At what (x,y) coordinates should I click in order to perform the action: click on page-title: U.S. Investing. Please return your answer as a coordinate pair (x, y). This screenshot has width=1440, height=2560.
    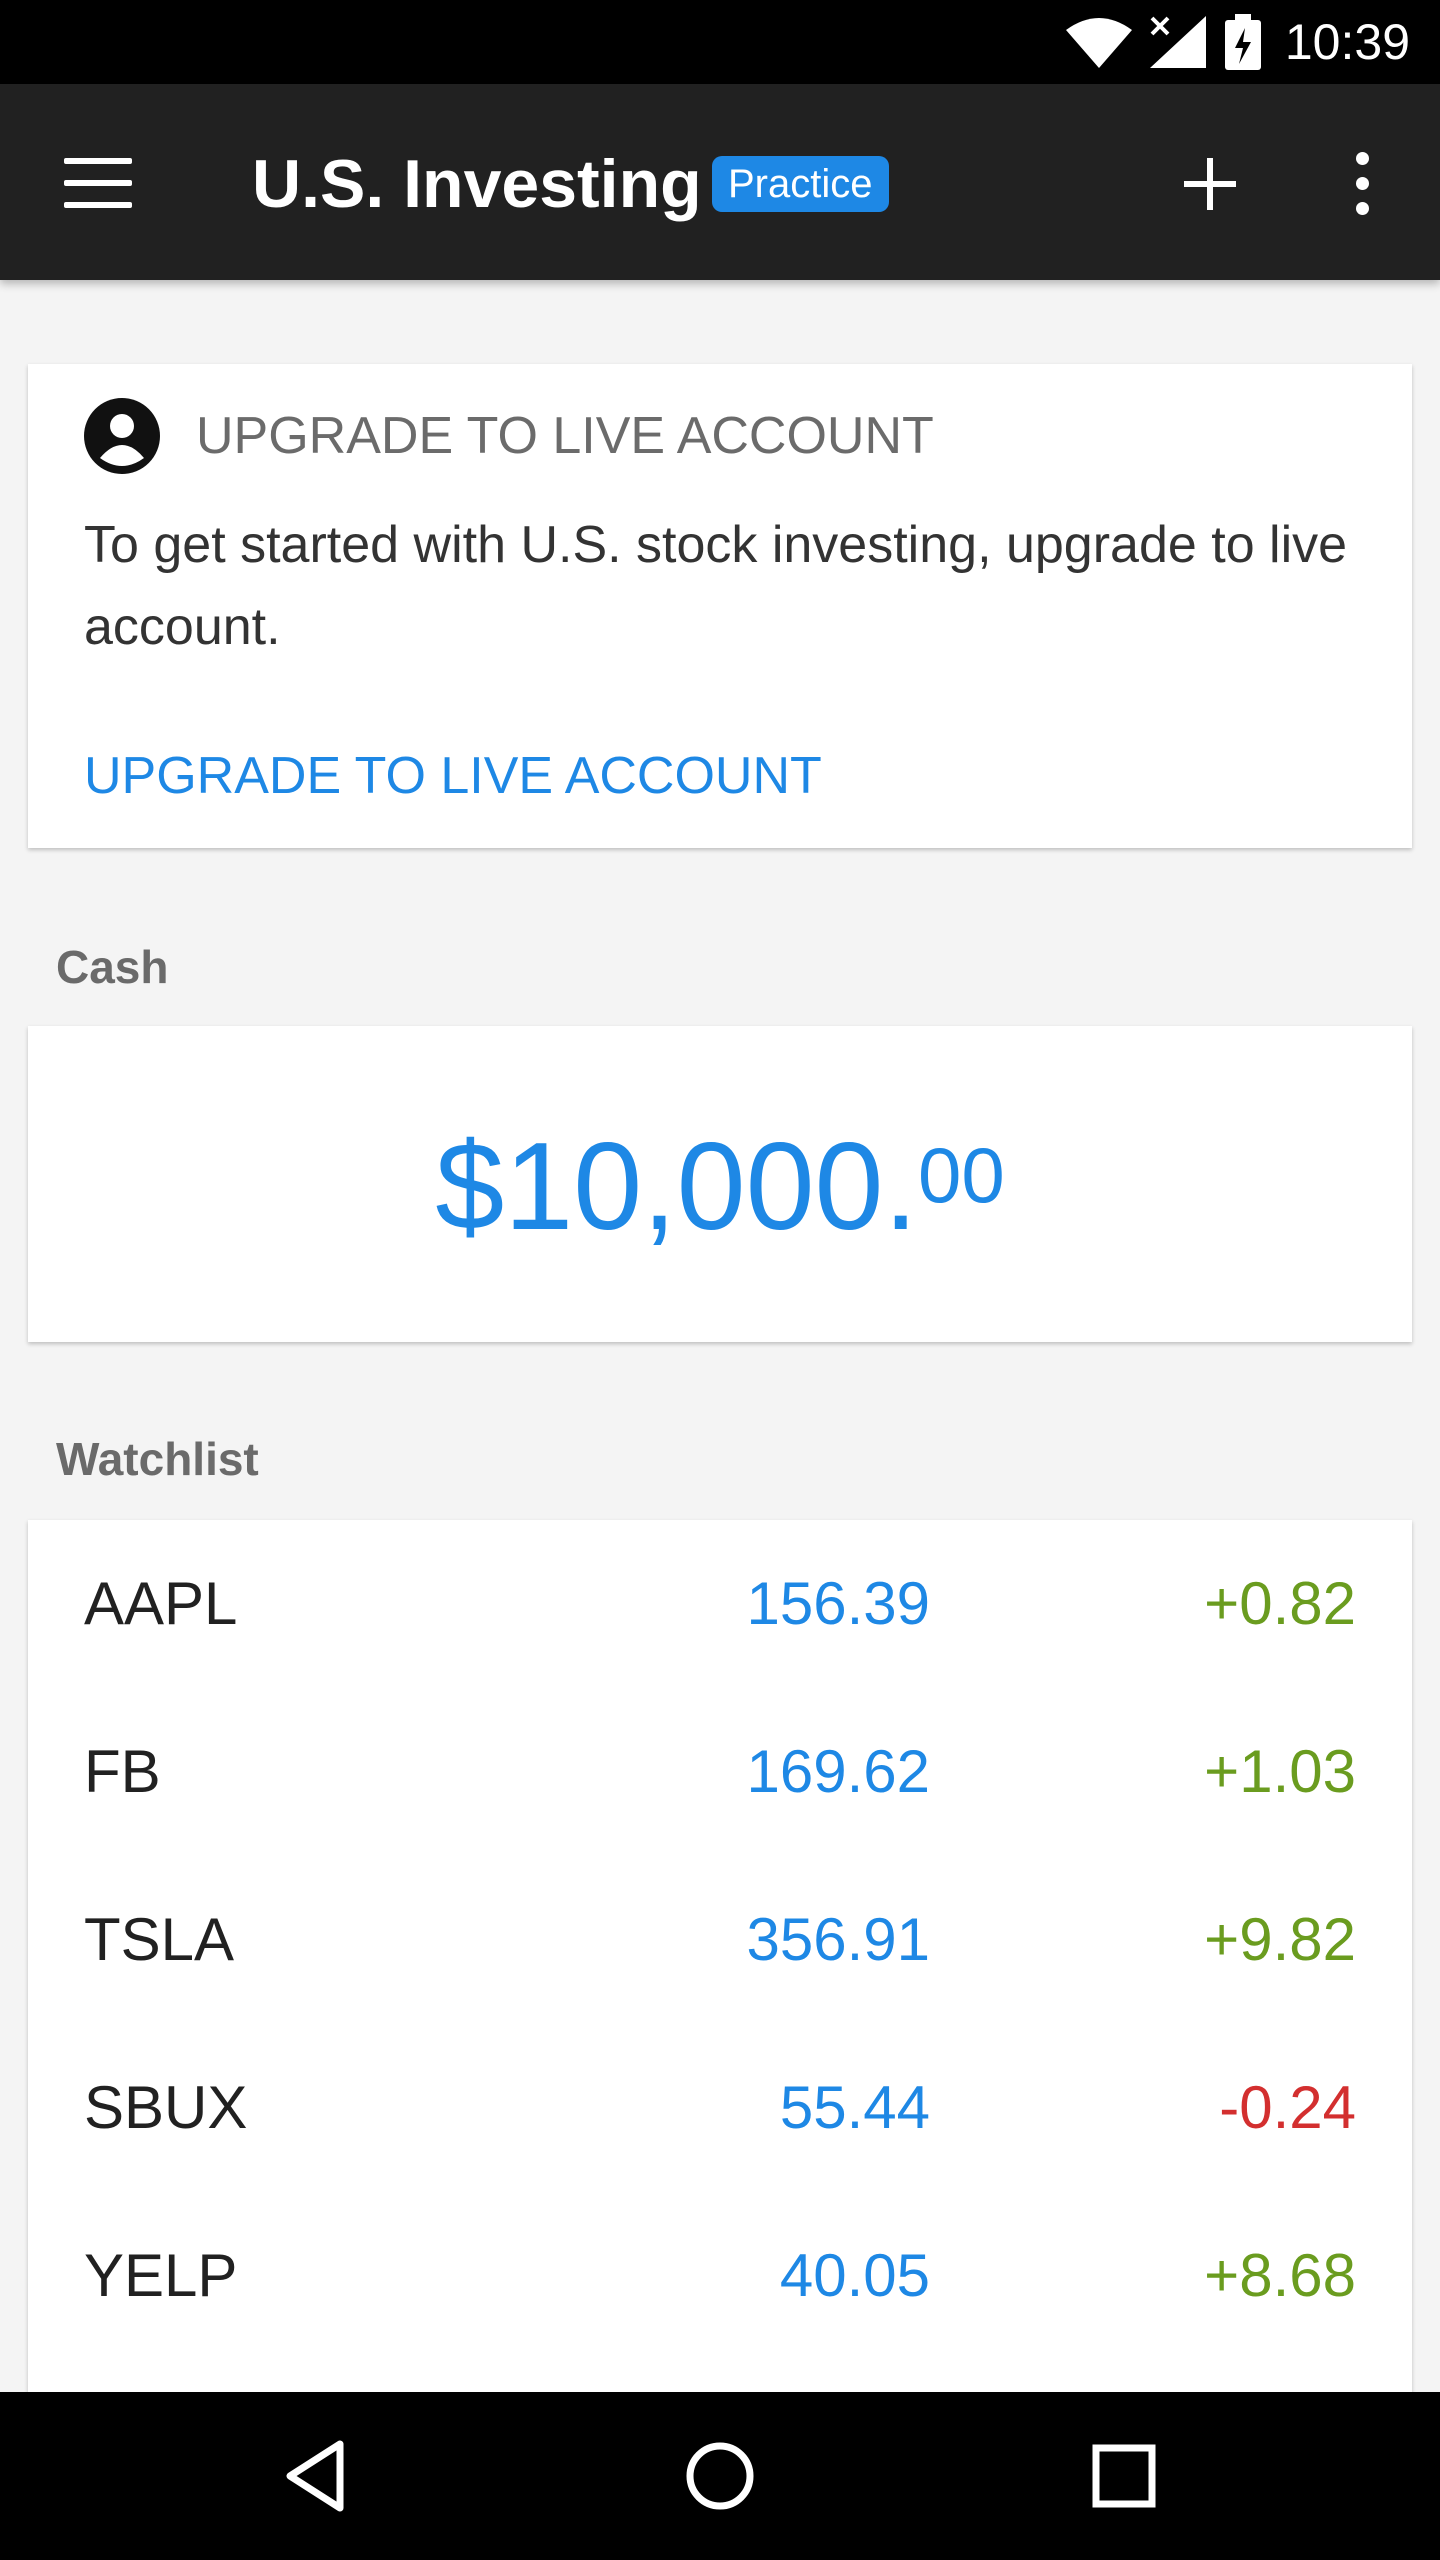
    Looking at the image, I should click on (477, 184).